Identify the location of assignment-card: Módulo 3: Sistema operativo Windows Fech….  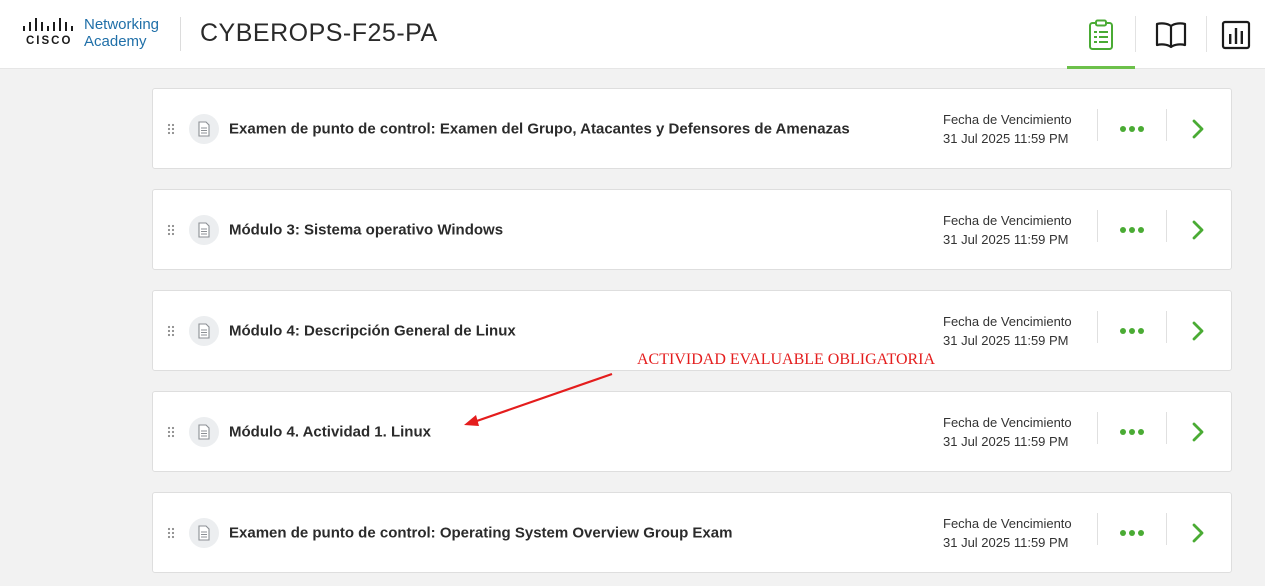
(692, 229).